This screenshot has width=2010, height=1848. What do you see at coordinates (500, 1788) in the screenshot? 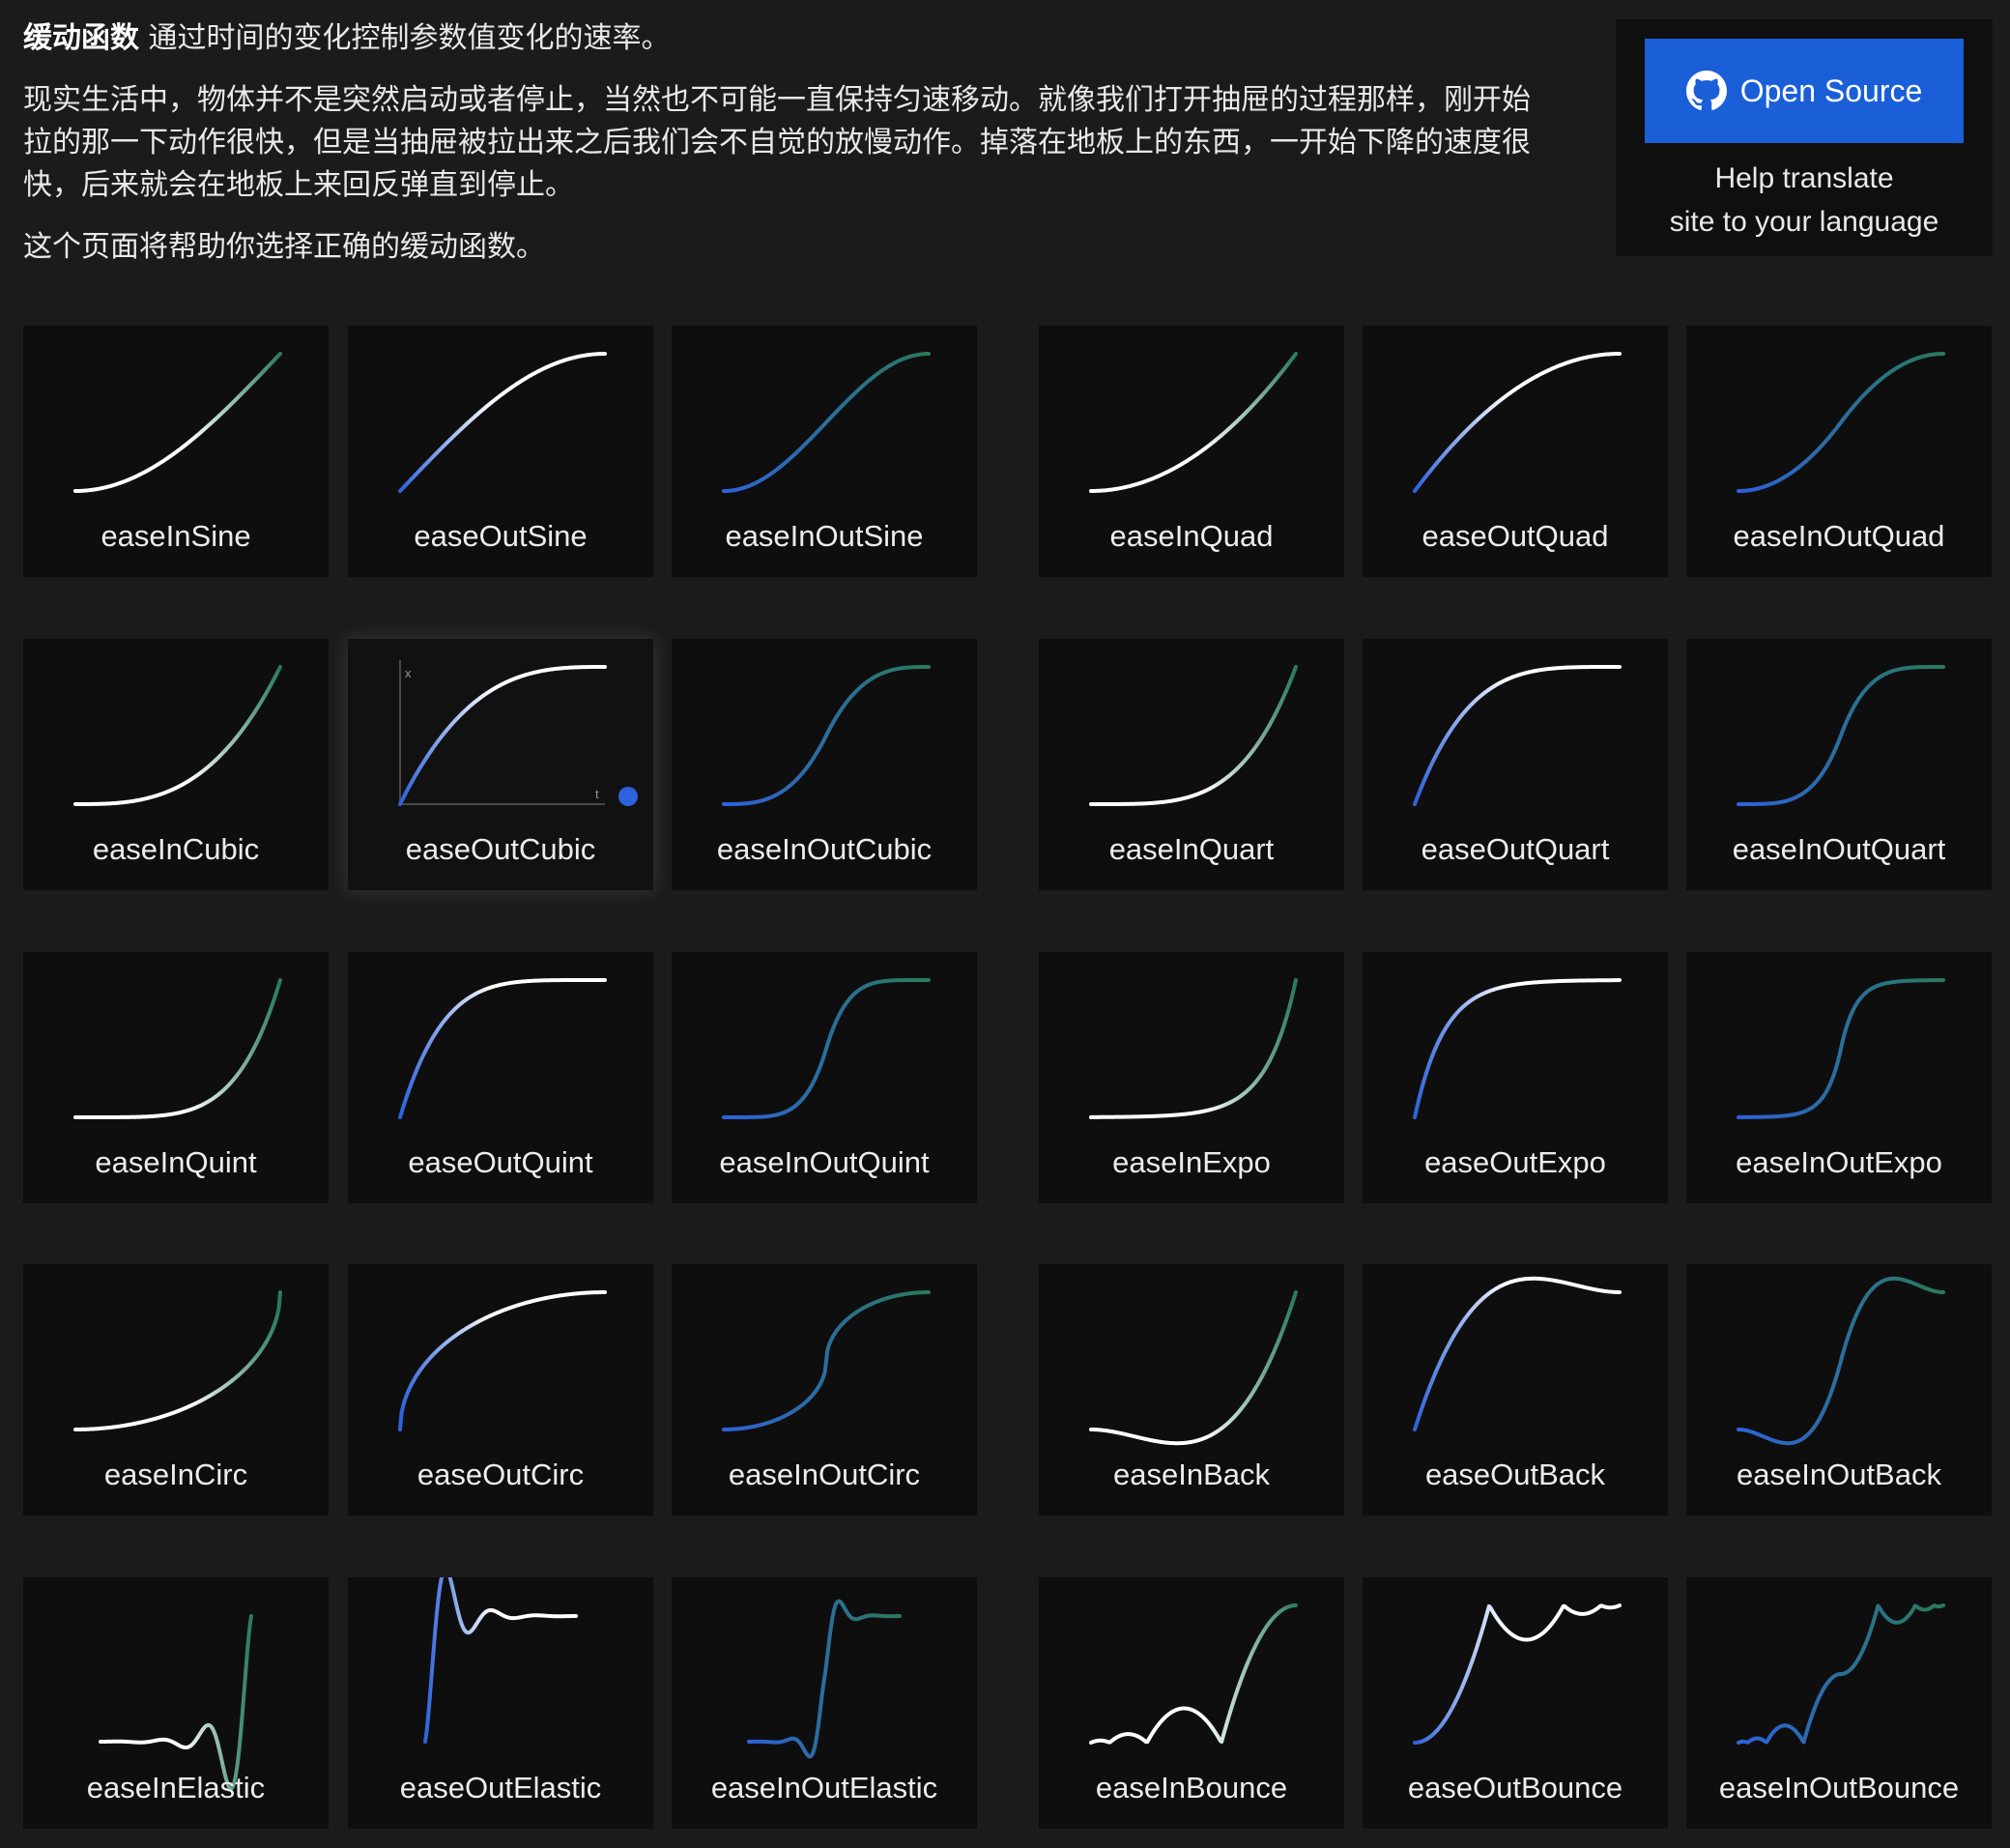
I see `easing-card-label: easeOutElastic` at bounding box center [500, 1788].